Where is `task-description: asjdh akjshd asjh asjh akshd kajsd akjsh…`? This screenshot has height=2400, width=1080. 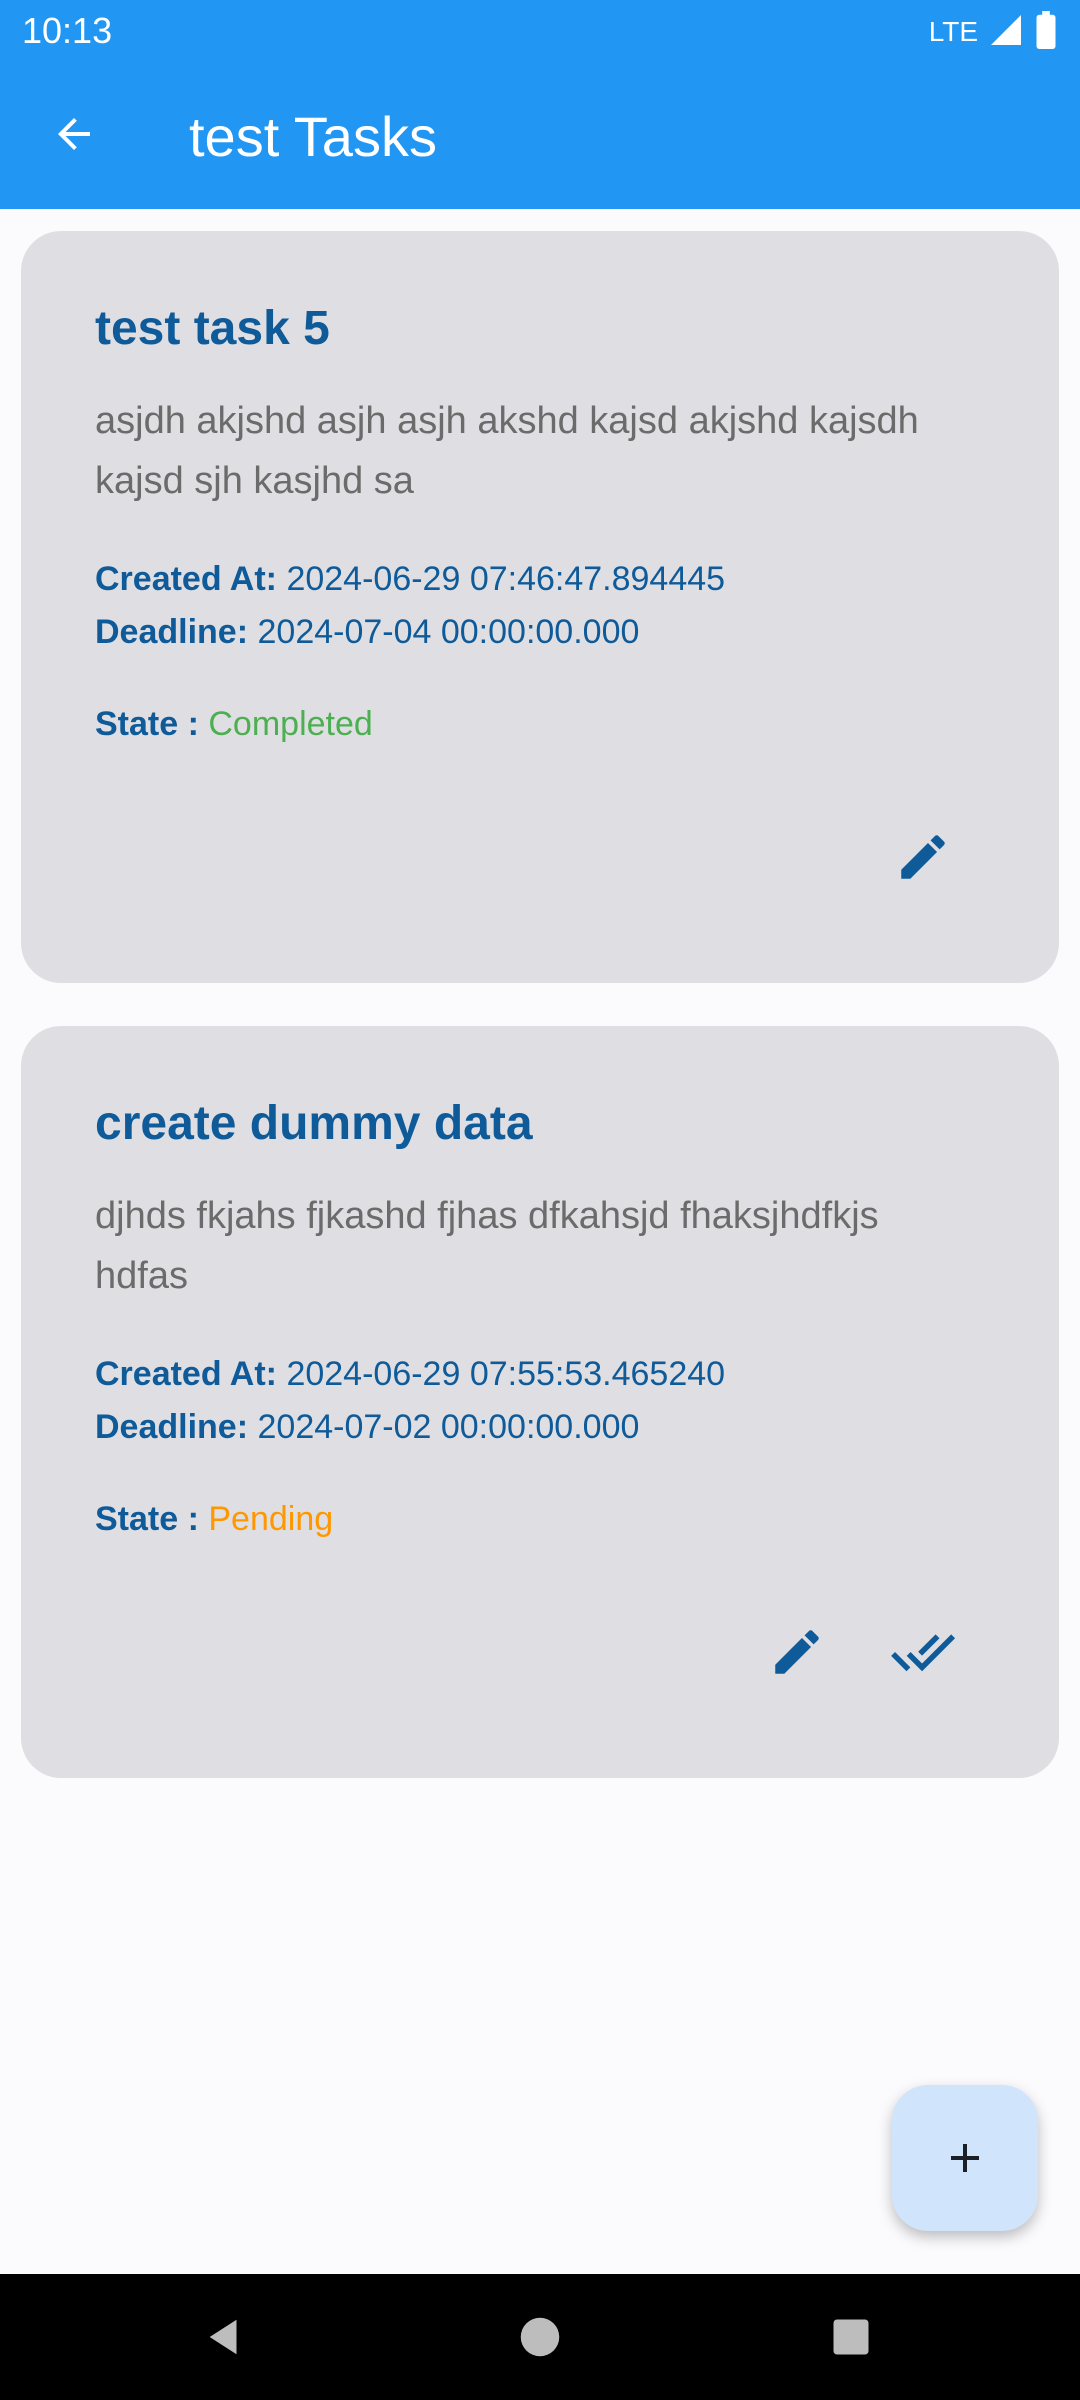 task-description: asjdh akjshd asjh asjh akshd kajsd akjsh… is located at coordinates (507, 451).